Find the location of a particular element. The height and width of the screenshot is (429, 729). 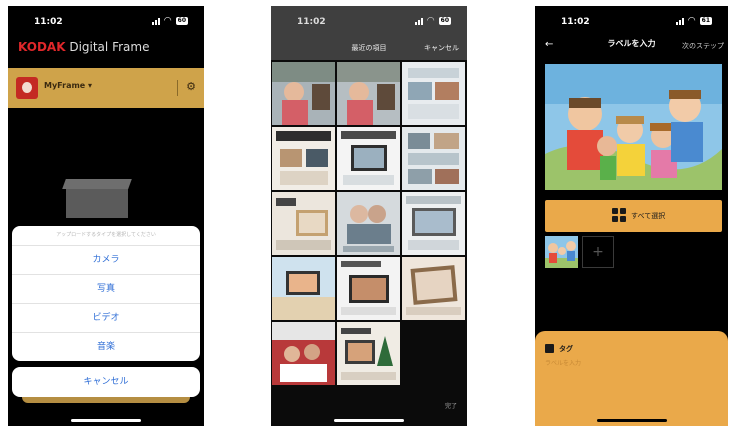

option-music: 音楽 is located at coordinates (106, 347).